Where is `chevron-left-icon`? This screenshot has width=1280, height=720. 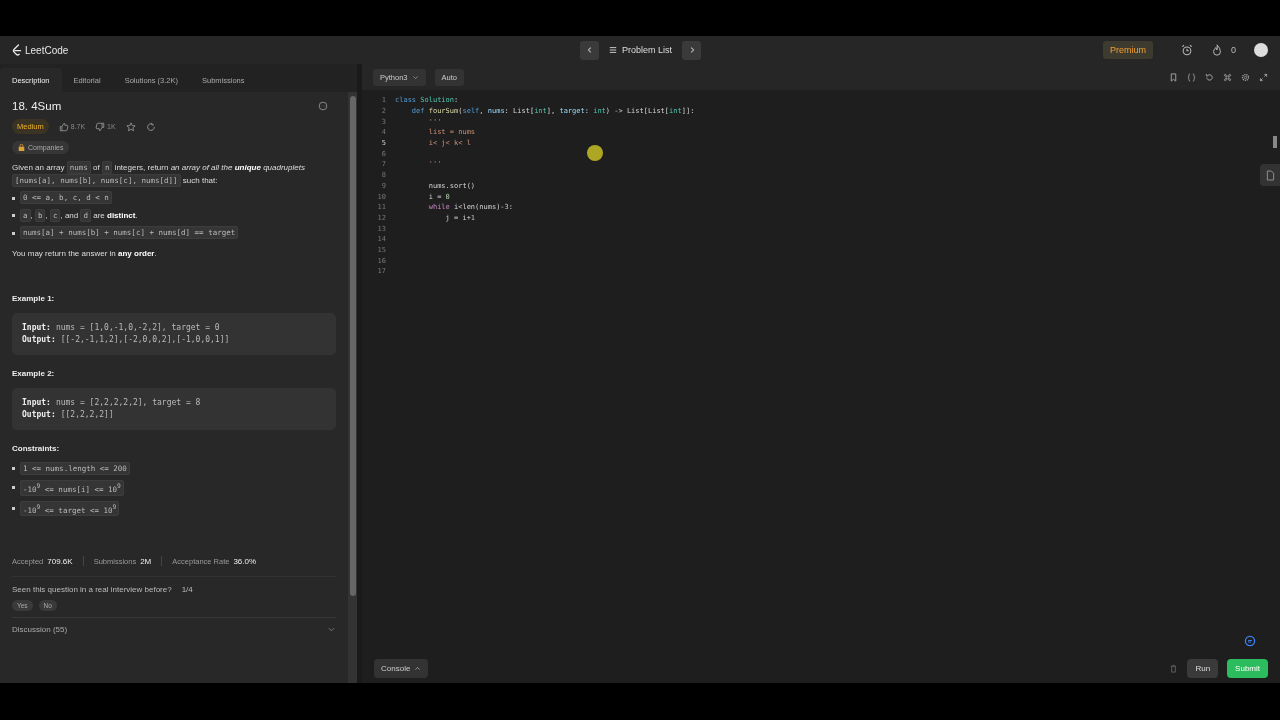
chevron-left-icon is located at coordinates (589, 50).